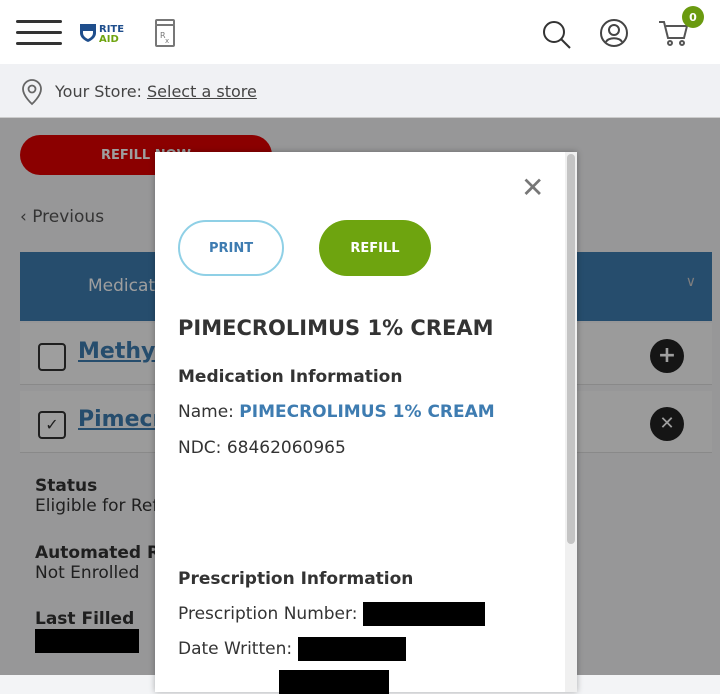 The image size is (720, 694). I want to click on rite-aid-logo: RITE AID, so click(104, 33).